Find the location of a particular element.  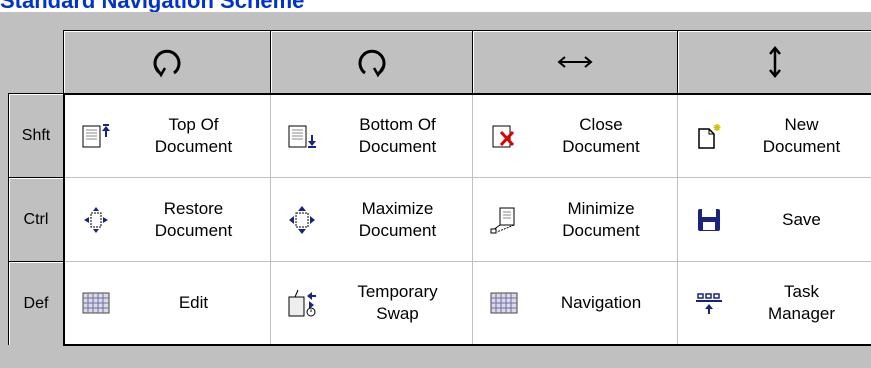

column-header-vertical is located at coordinates (774, 61).